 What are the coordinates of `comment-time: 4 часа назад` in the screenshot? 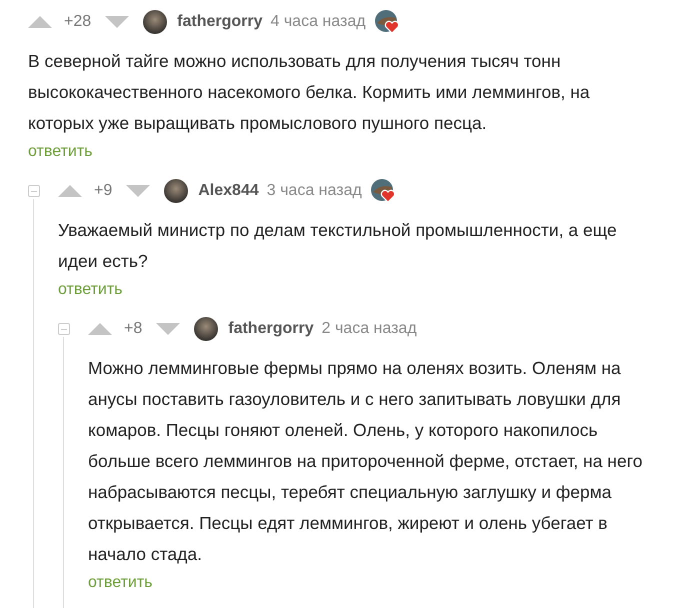 It's located at (318, 22).